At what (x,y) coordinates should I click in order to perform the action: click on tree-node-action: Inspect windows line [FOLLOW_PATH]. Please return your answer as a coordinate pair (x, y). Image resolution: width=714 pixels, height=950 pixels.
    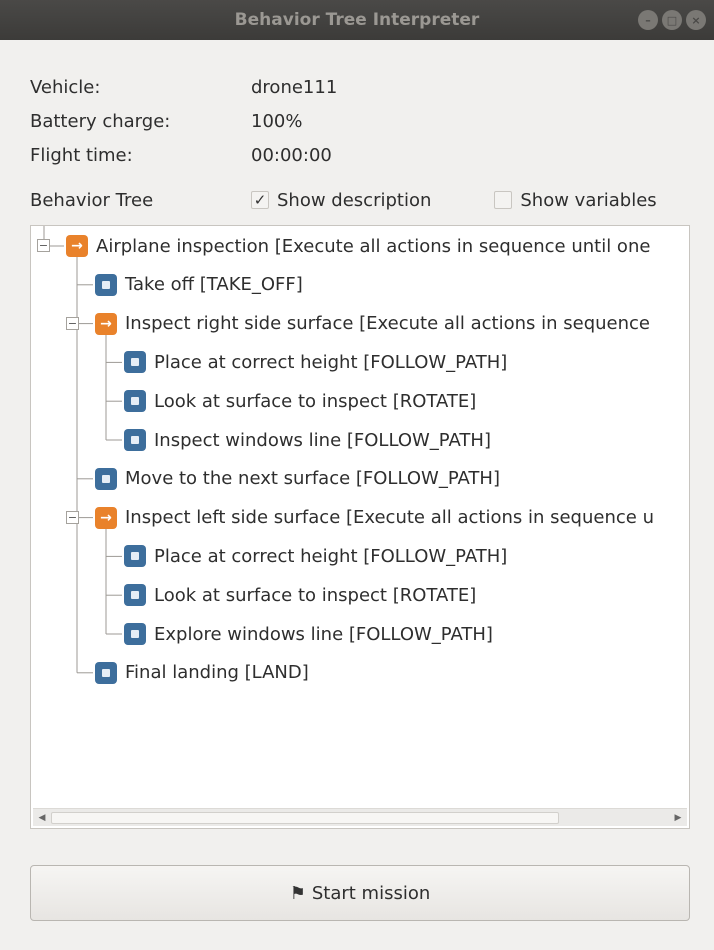
    Looking at the image, I should click on (307, 440).